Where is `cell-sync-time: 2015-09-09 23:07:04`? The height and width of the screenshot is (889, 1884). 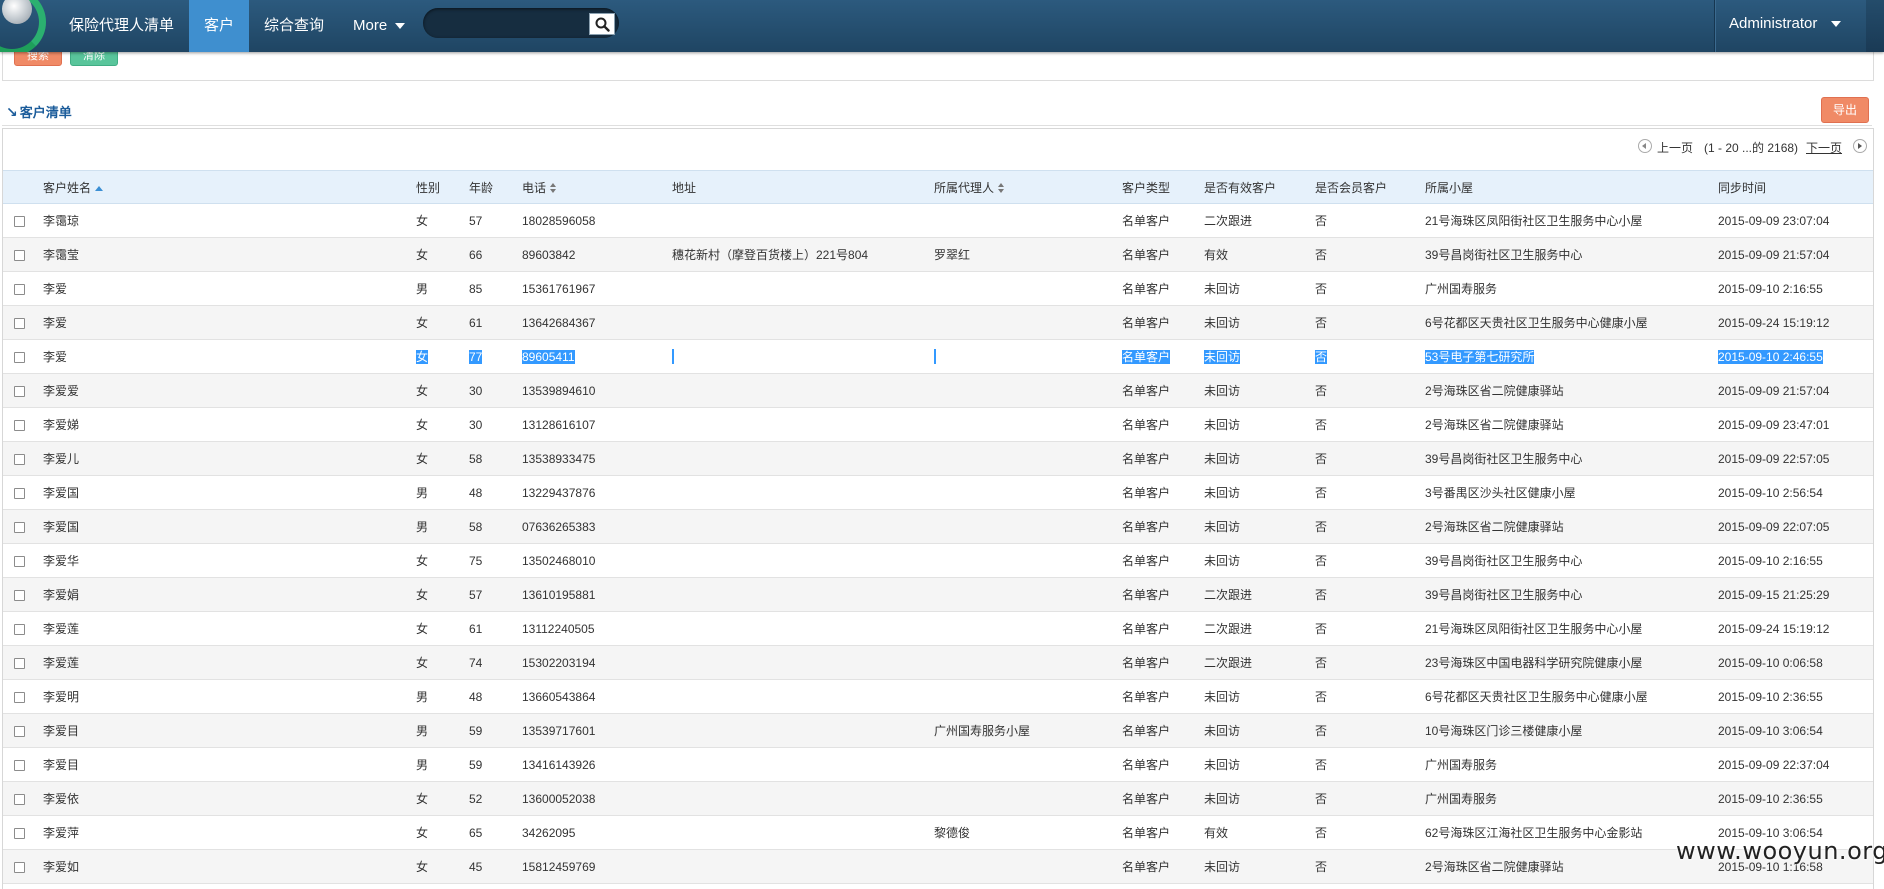 cell-sync-time: 2015-09-09 23:07:04 is located at coordinates (1795, 221).